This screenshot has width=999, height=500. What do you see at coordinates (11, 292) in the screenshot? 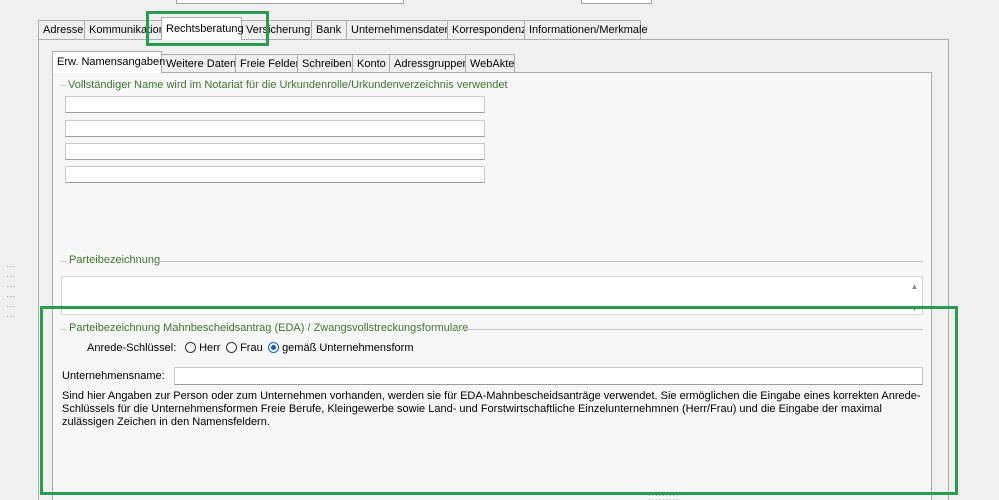
I see `left-splitter-grip-icon: ⋮⋮⋮⋮⋮⋮` at bounding box center [11, 292].